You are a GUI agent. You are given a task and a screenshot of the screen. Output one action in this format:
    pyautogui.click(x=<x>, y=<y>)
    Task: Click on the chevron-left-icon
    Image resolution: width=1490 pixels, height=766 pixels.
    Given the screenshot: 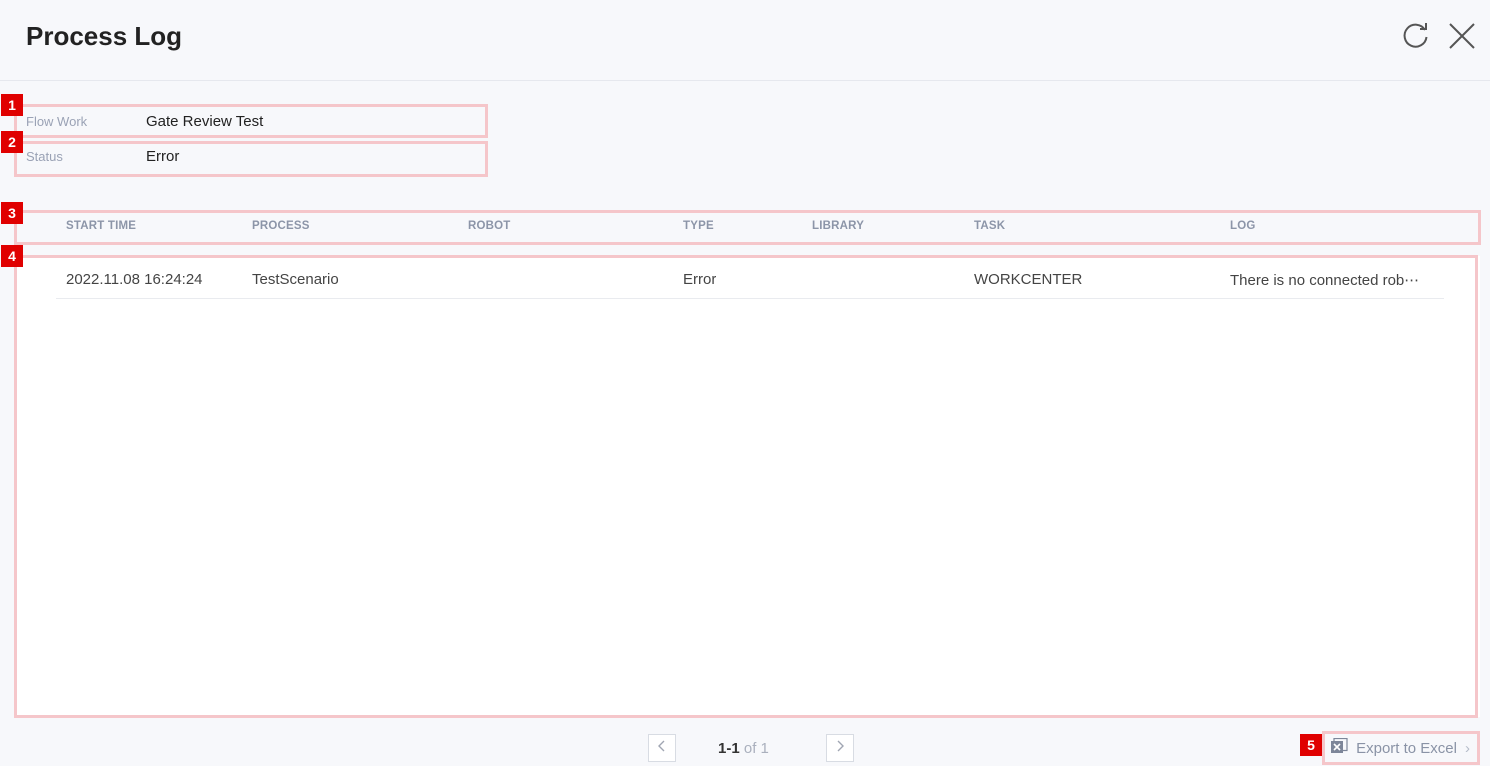 What is the action you would take?
    pyautogui.click(x=662, y=748)
    